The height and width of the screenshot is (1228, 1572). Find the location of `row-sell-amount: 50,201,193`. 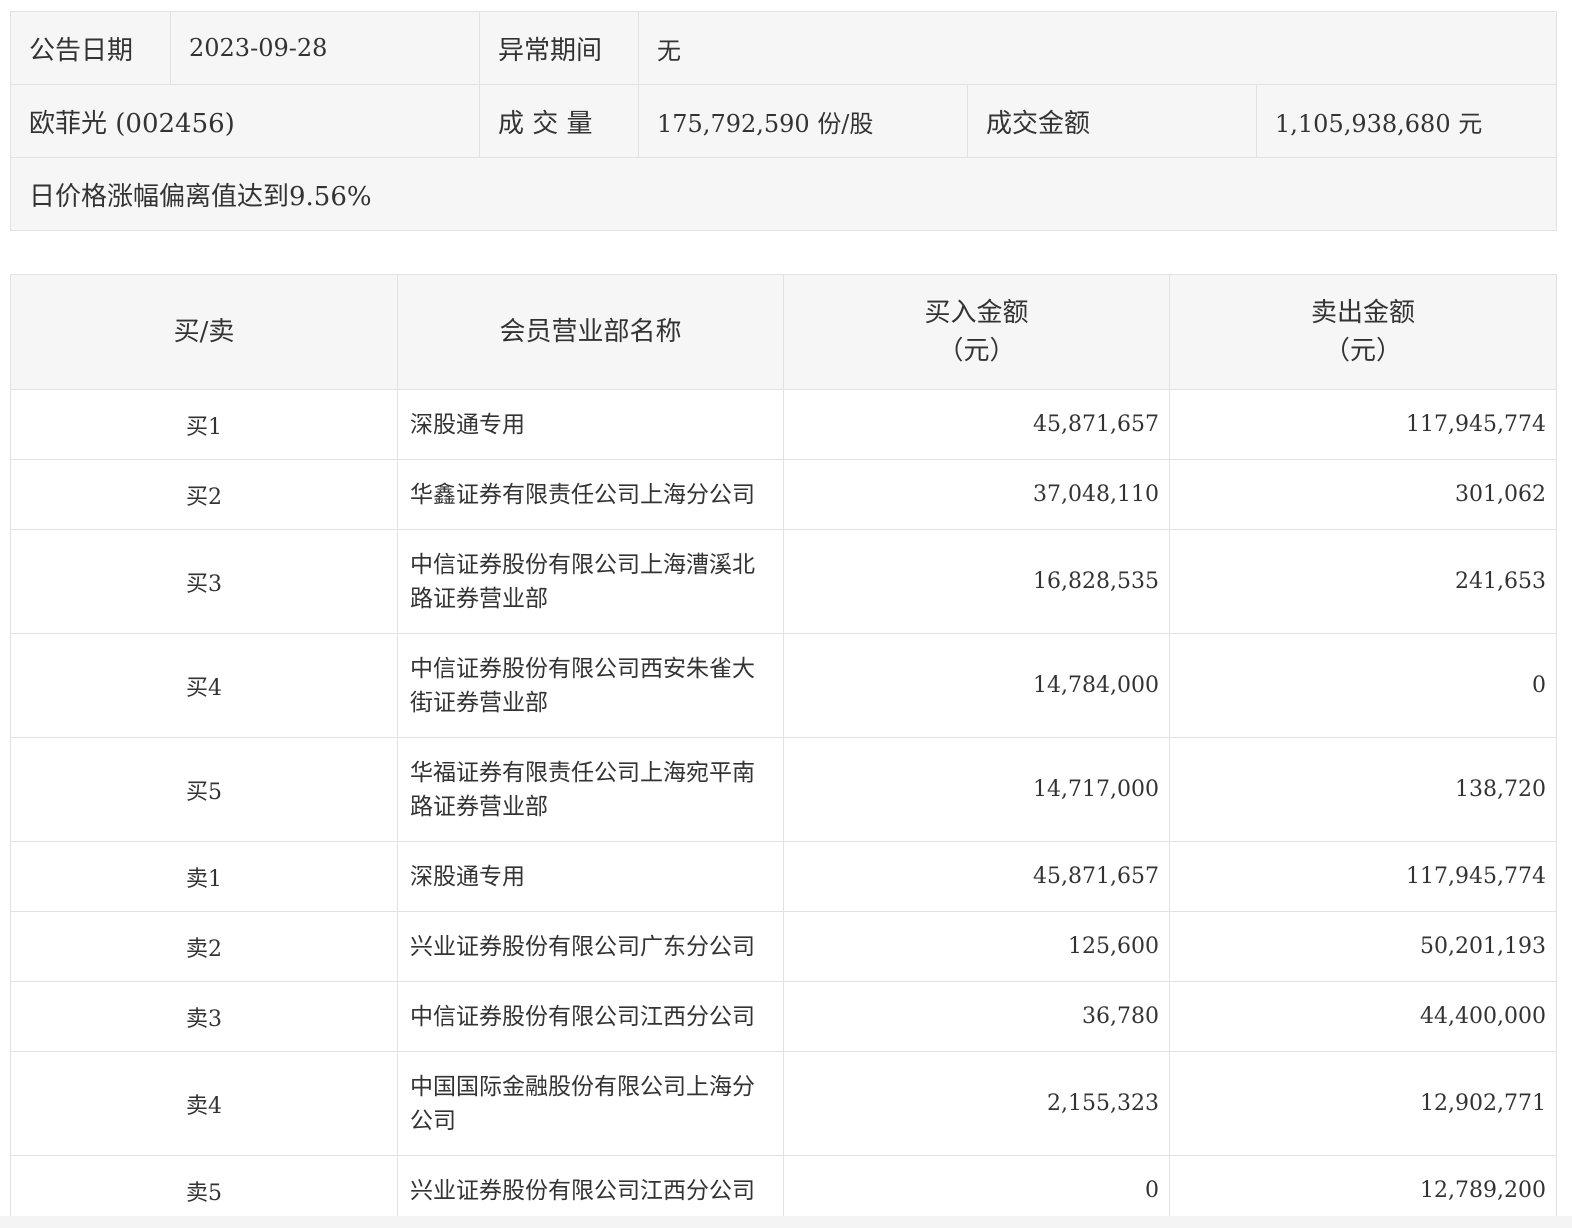

row-sell-amount: 50,201,193 is located at coordinates (1363, 946).